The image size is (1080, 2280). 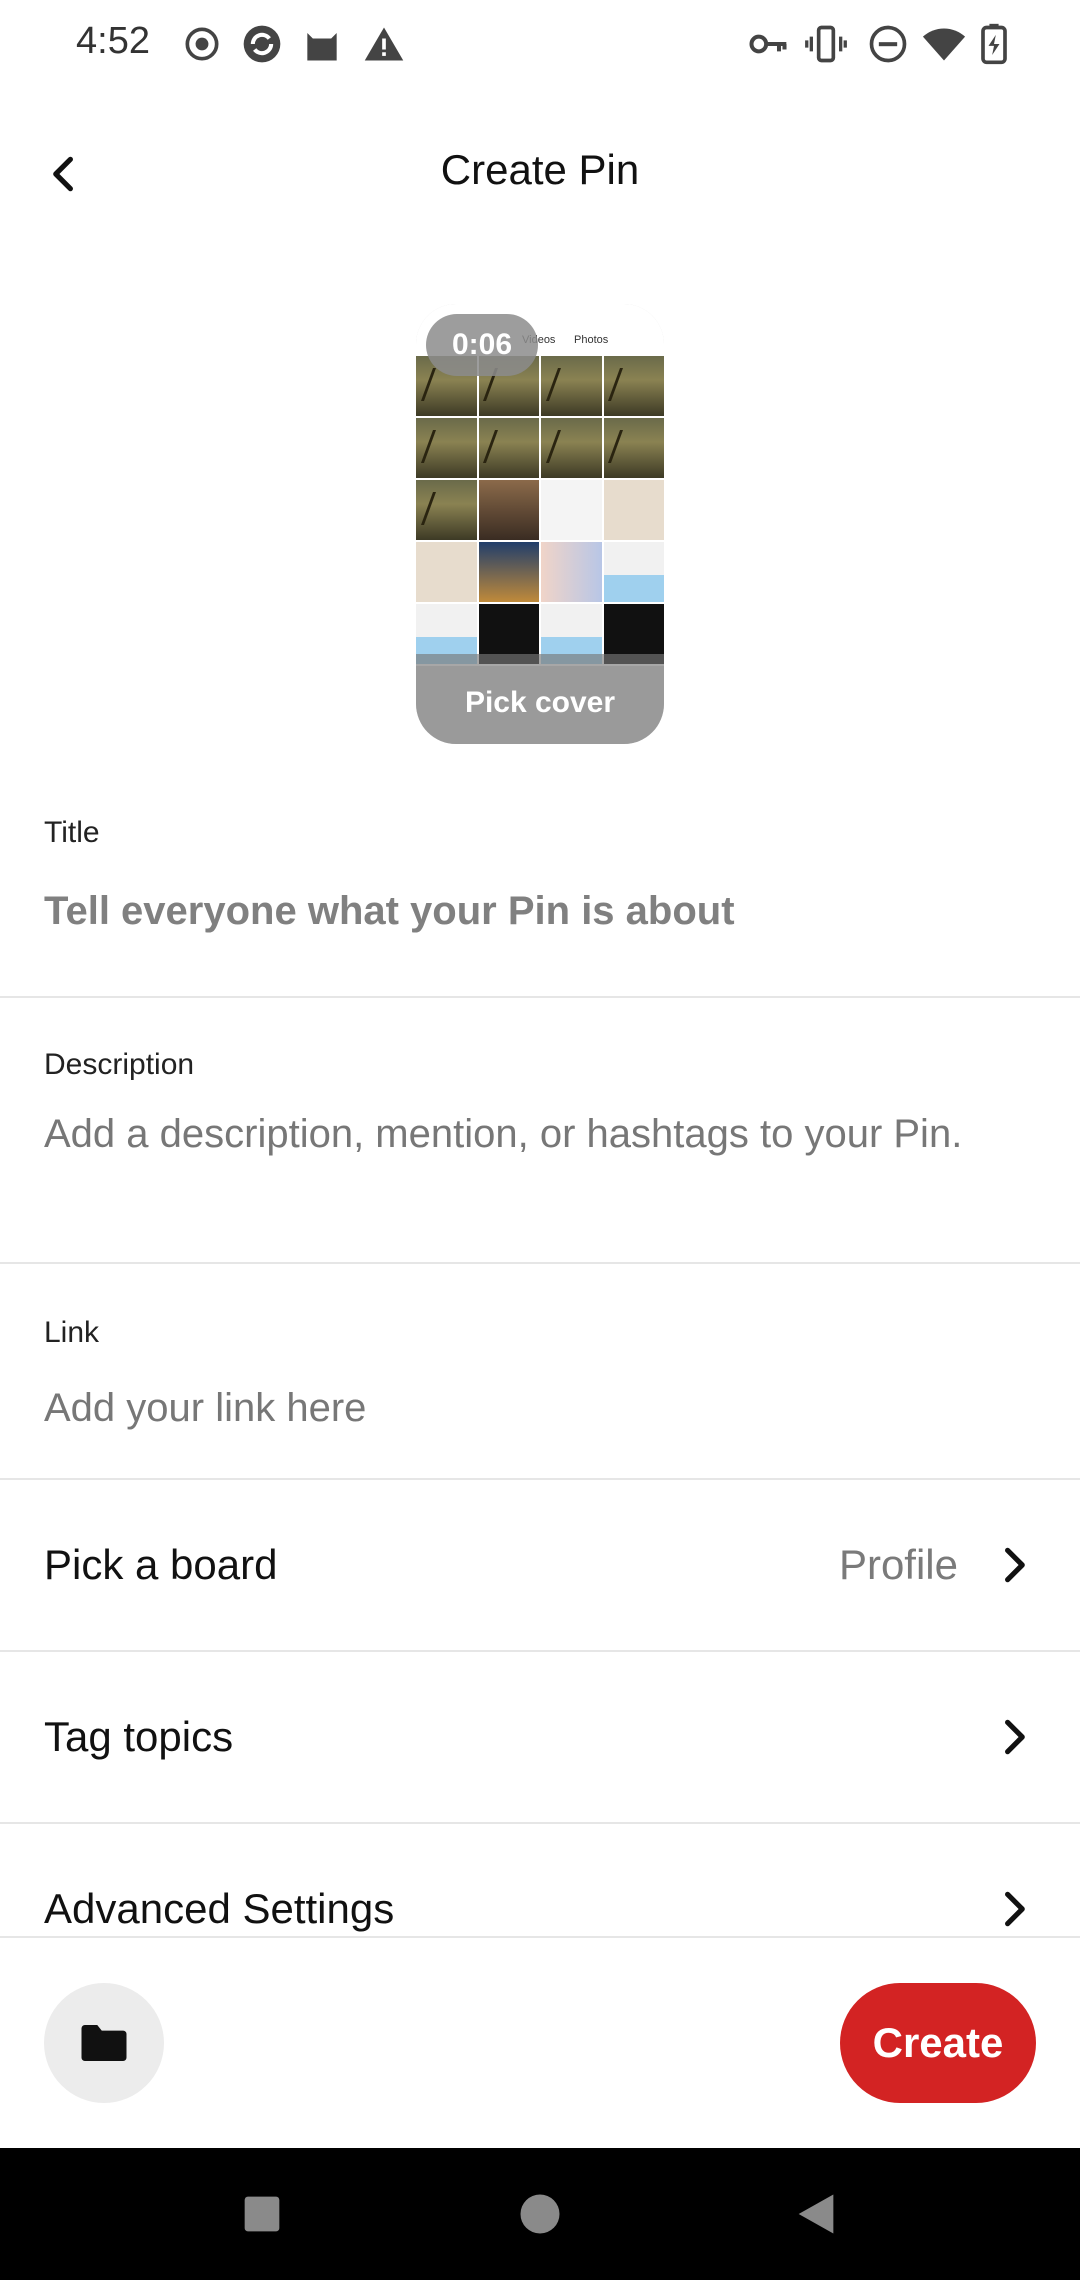 I want to click on header: Create Pin, so click(x=540, y=172).